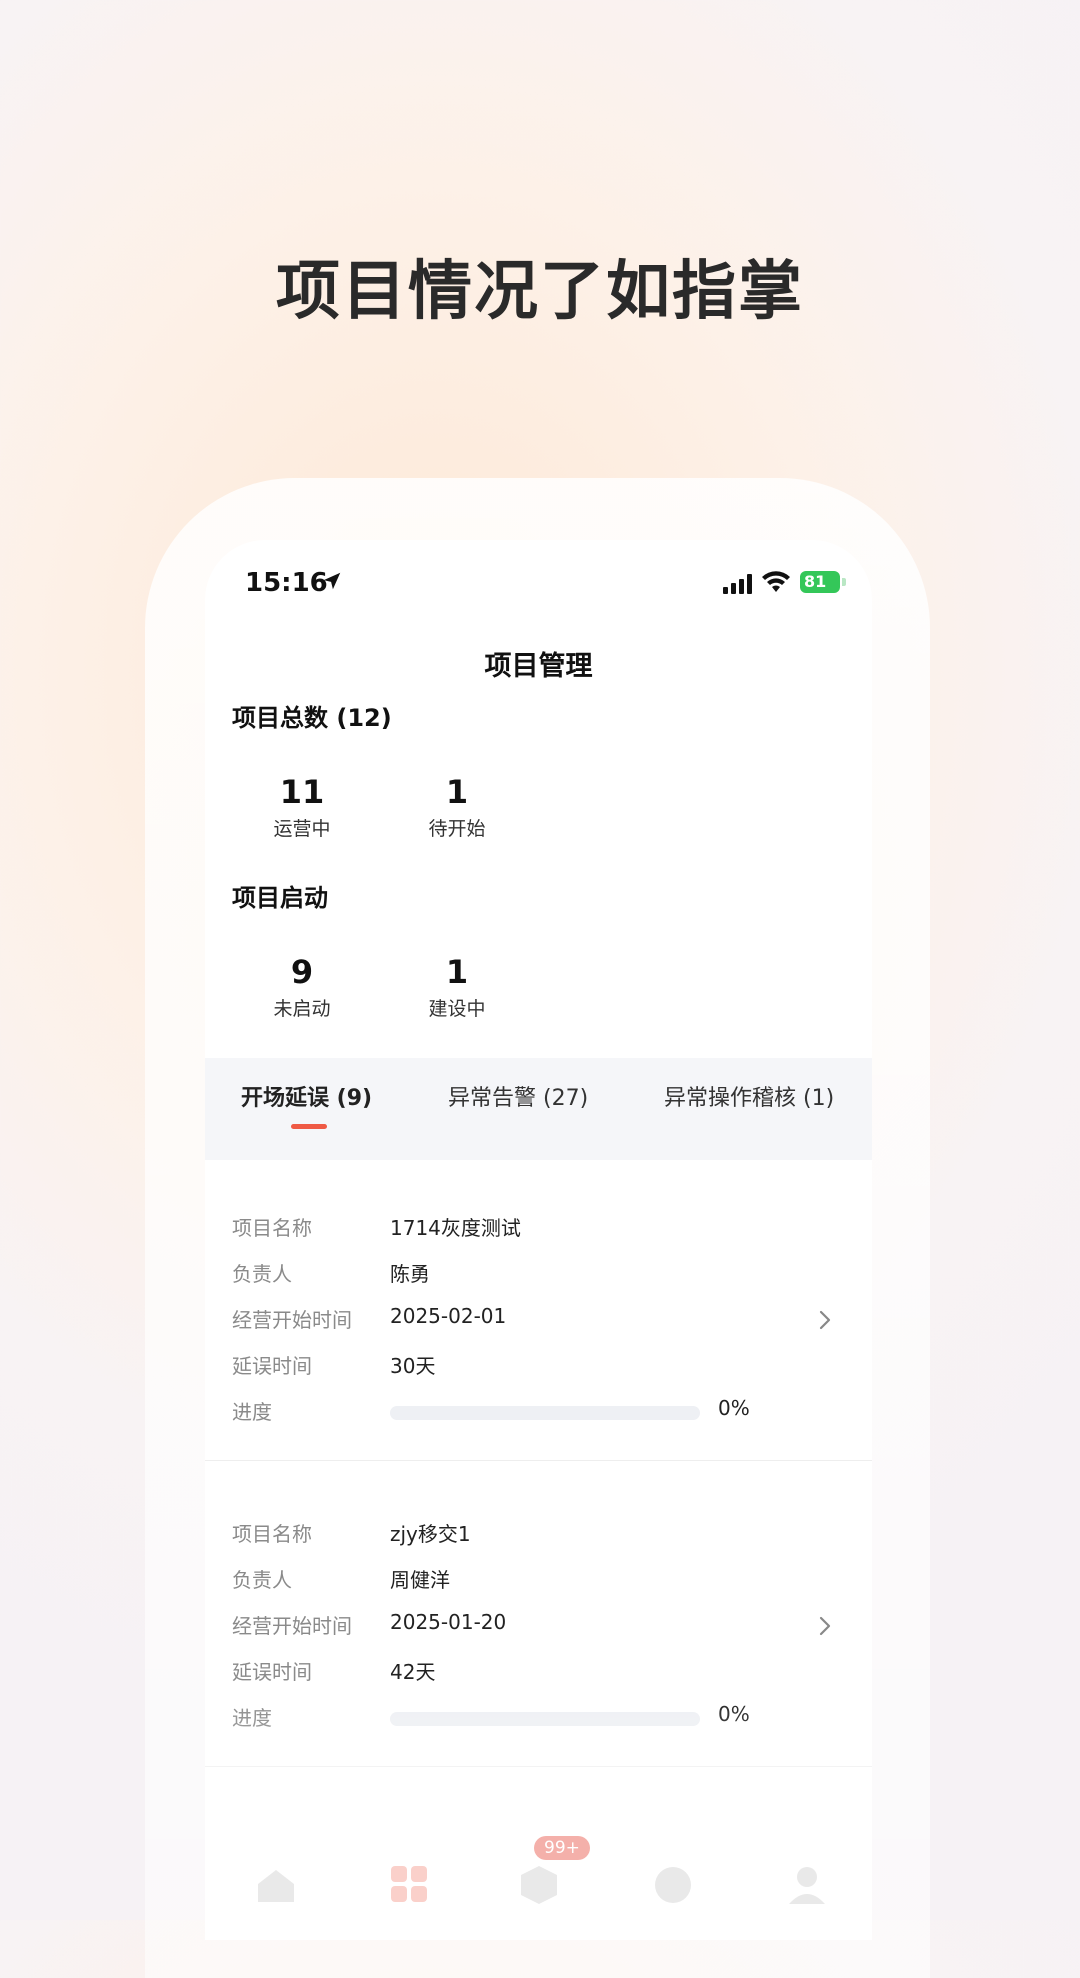 The height and width of the screenshot is (1978, 1080). Describe the element at coordinates (539, 1885) in the screenshot. I see `box-icon` at that location.